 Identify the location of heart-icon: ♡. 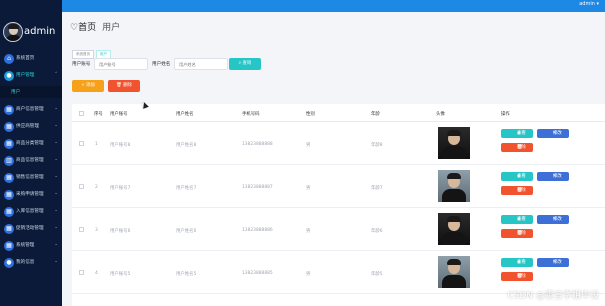
(74, 28).